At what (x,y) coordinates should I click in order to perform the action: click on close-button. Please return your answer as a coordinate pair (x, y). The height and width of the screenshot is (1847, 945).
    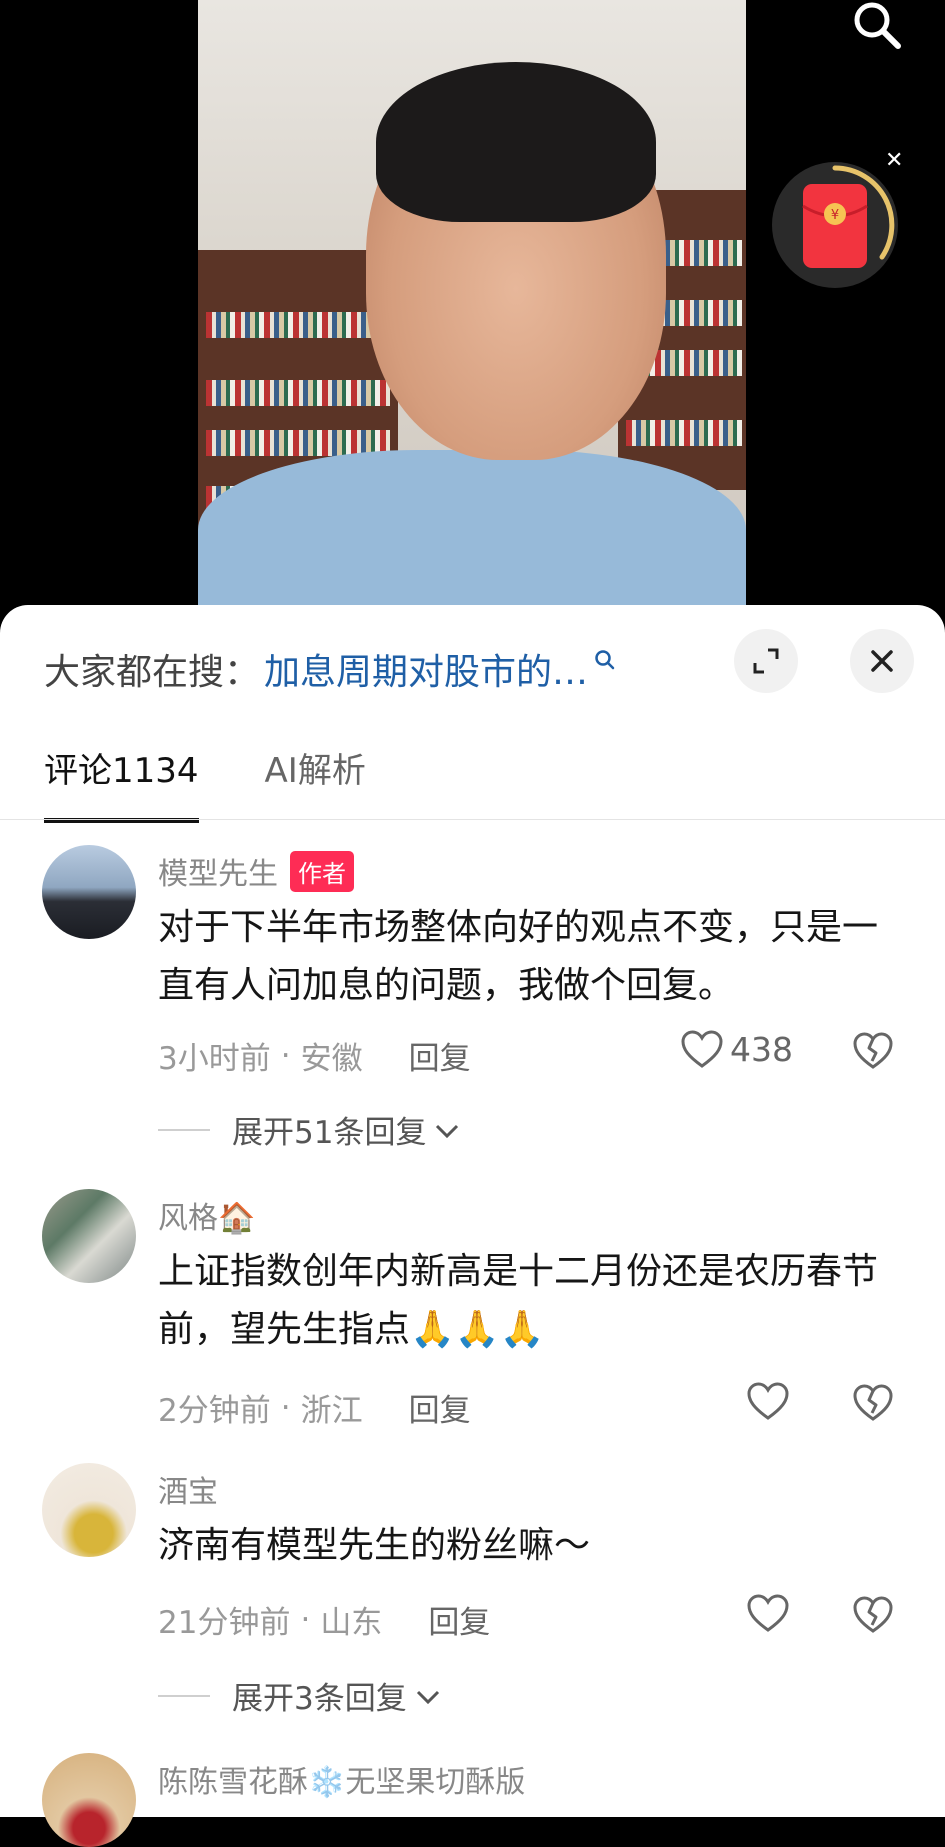
    Looking at the image, I should click on (882, 661).